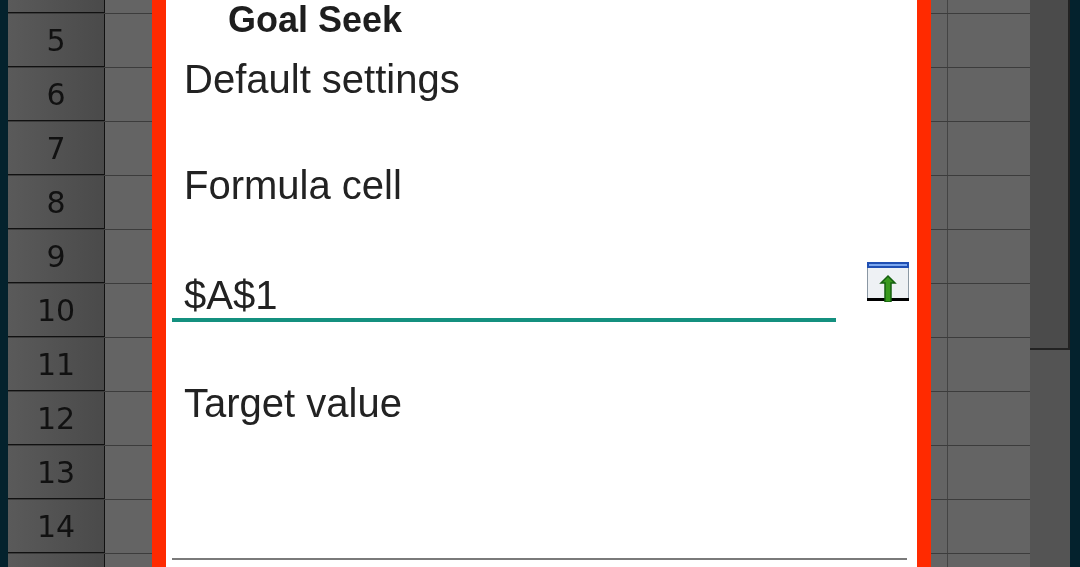 The image size is (1080, 567). What do you see at coordinates (1050, 175) in the screenshot?
I see `scrollbar` at bounding box center [1050, 175].